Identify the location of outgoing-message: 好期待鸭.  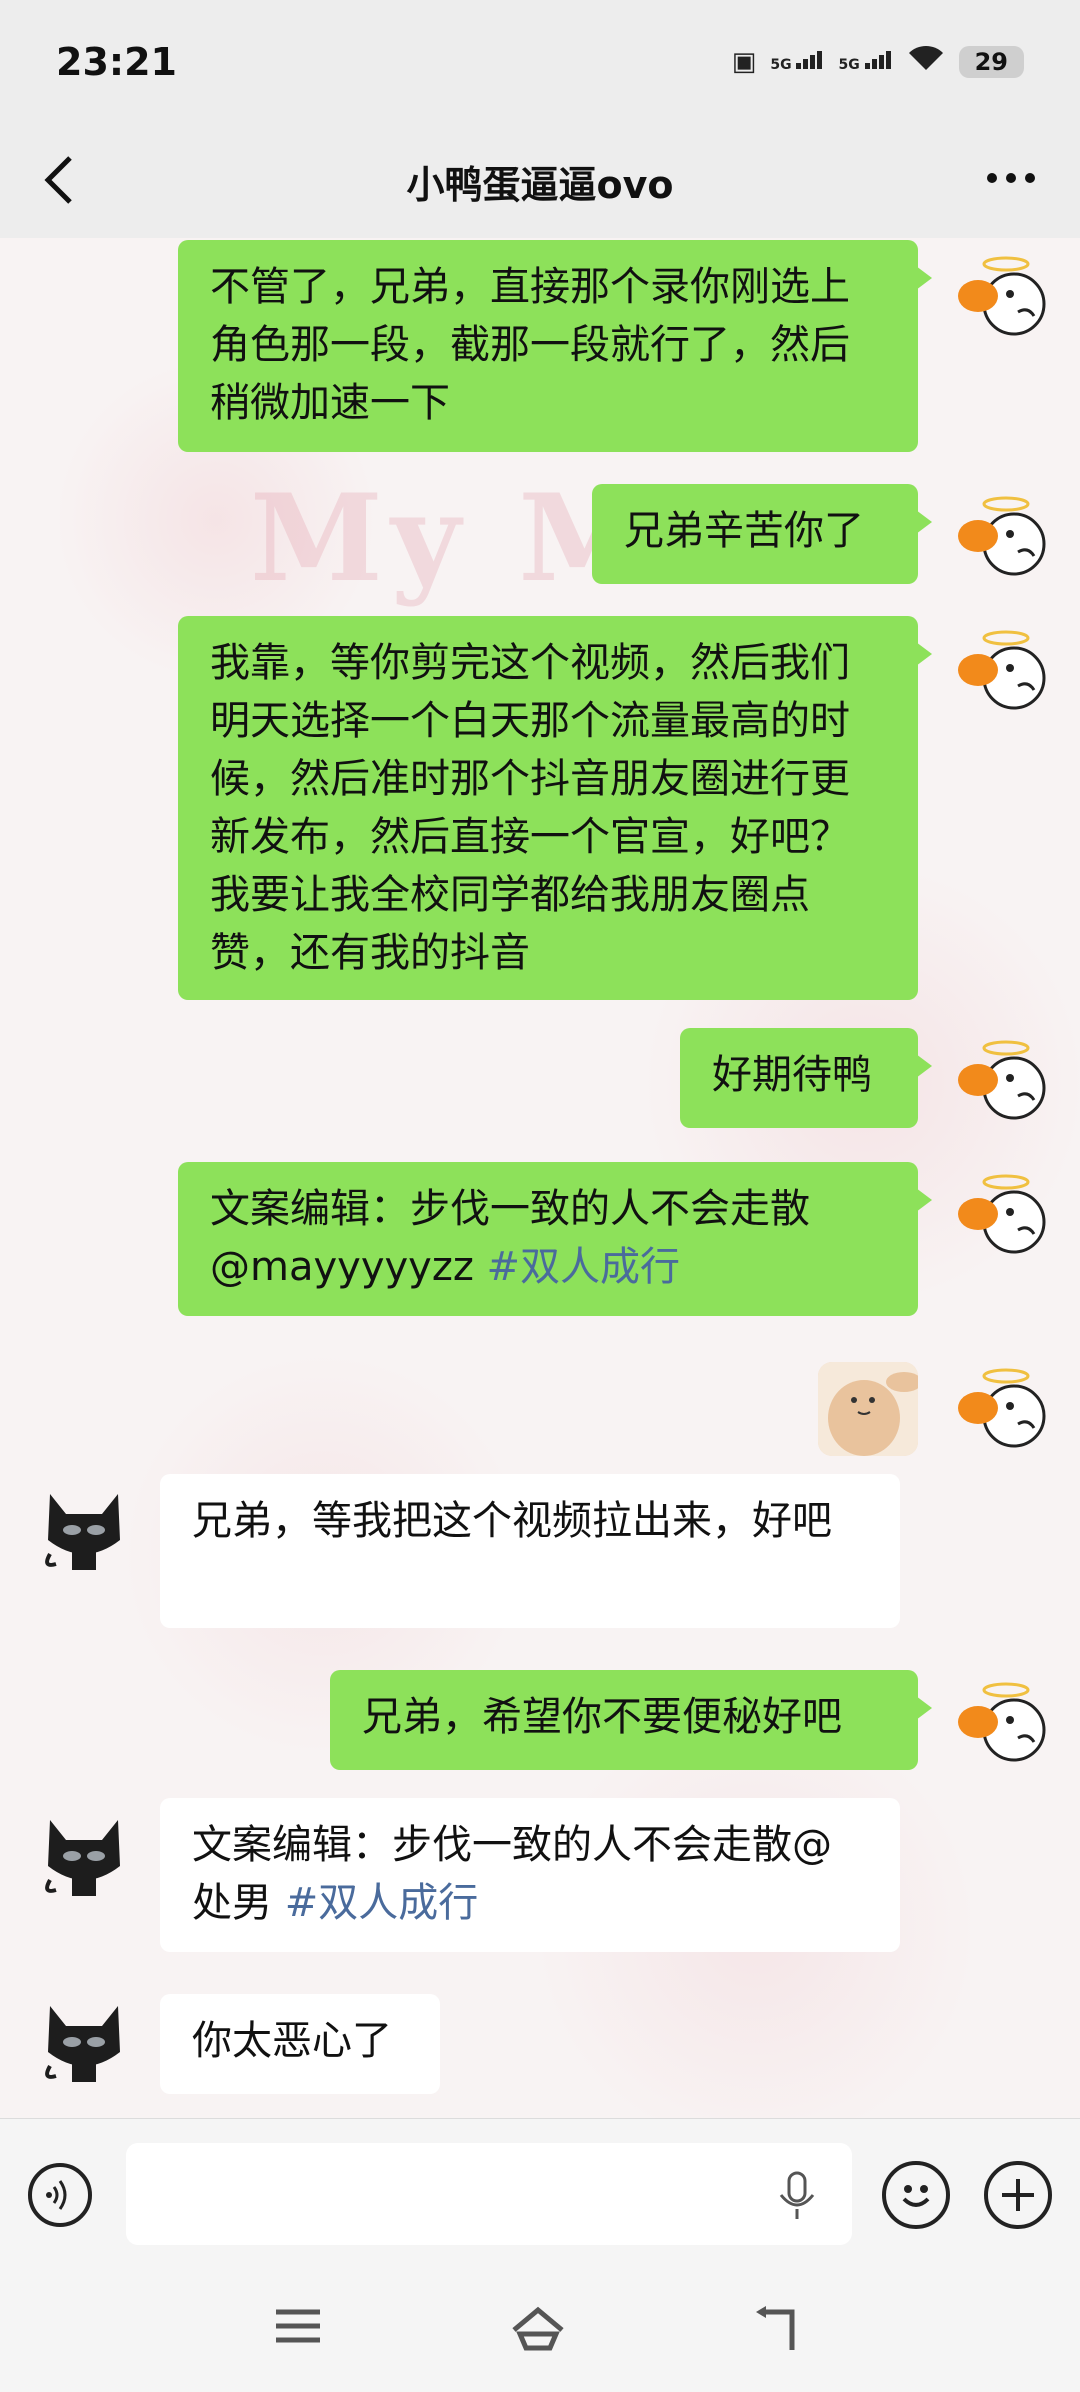
(806, 1078).